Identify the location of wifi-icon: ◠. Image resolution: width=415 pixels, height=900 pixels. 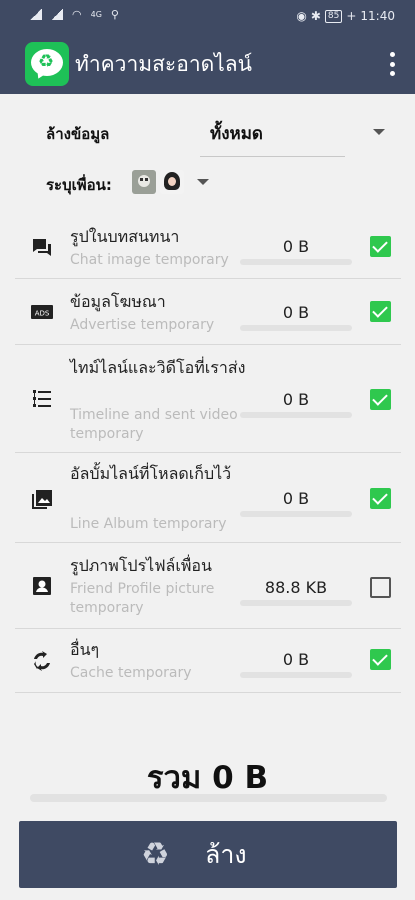
(77, 14).